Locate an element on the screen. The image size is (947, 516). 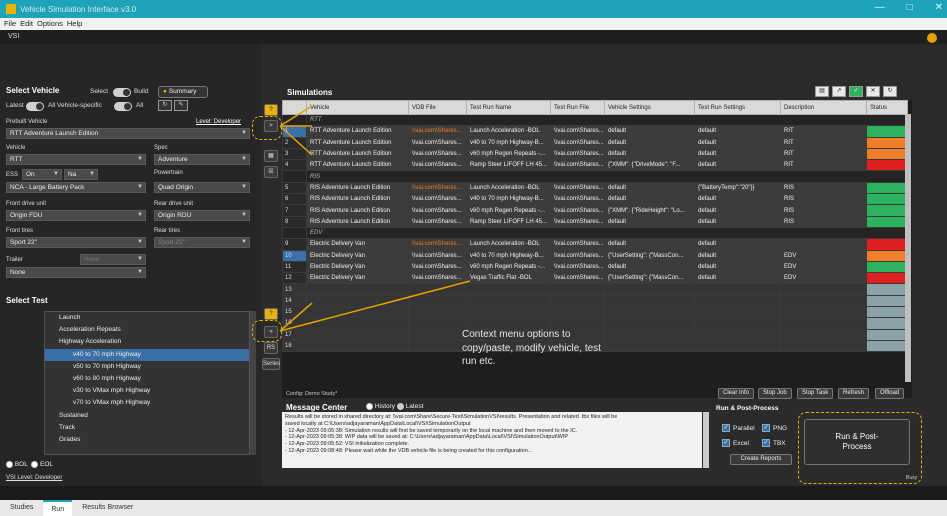
png-checkbox: ✓ PNG is located at coordinates (774, 428).